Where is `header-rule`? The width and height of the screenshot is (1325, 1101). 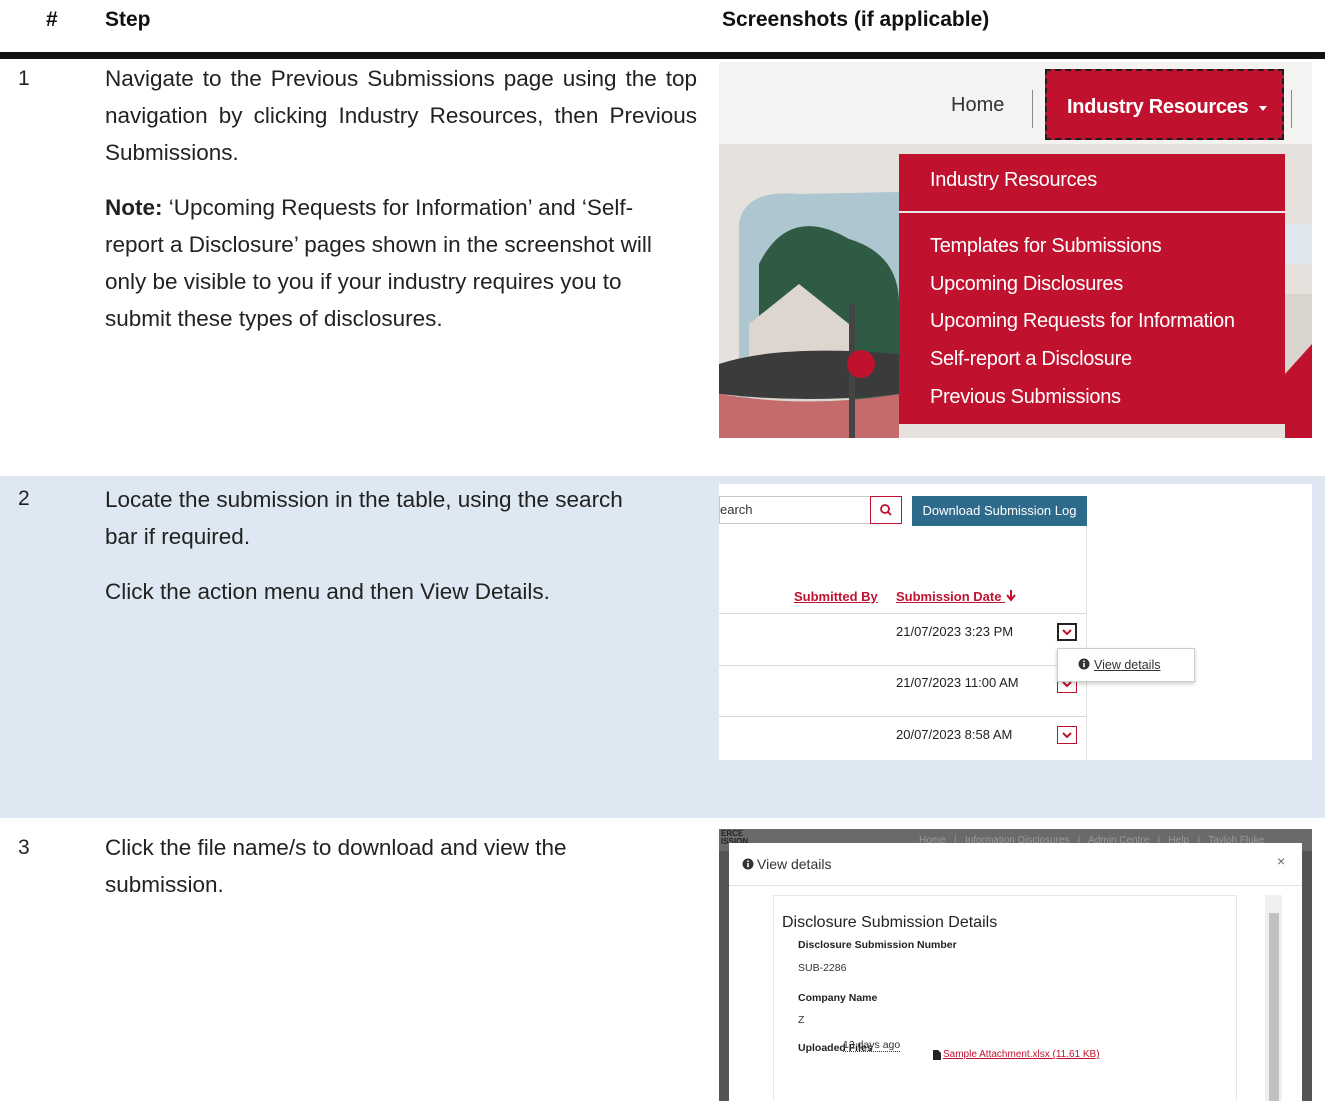
header-rule is located at coordinates (662, 55).